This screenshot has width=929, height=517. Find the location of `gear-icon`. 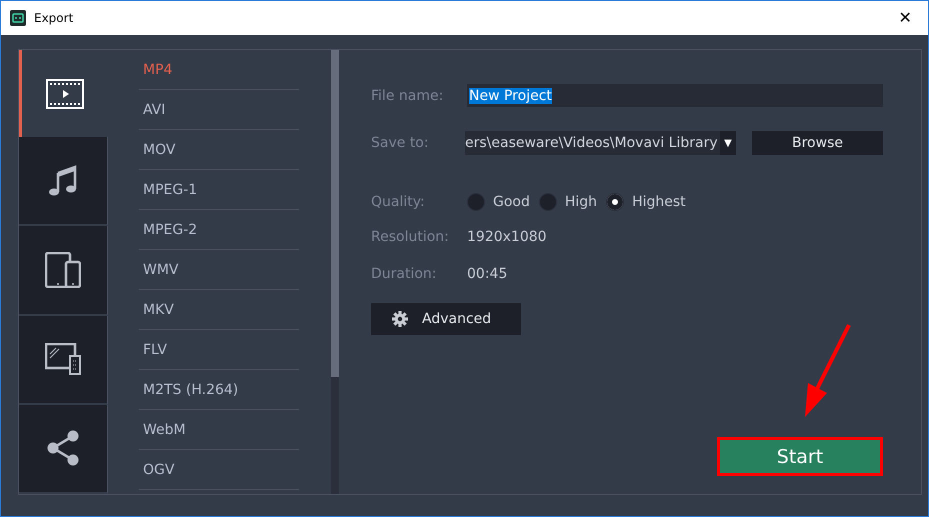

gear-icon is located at coordinates (400, 319).